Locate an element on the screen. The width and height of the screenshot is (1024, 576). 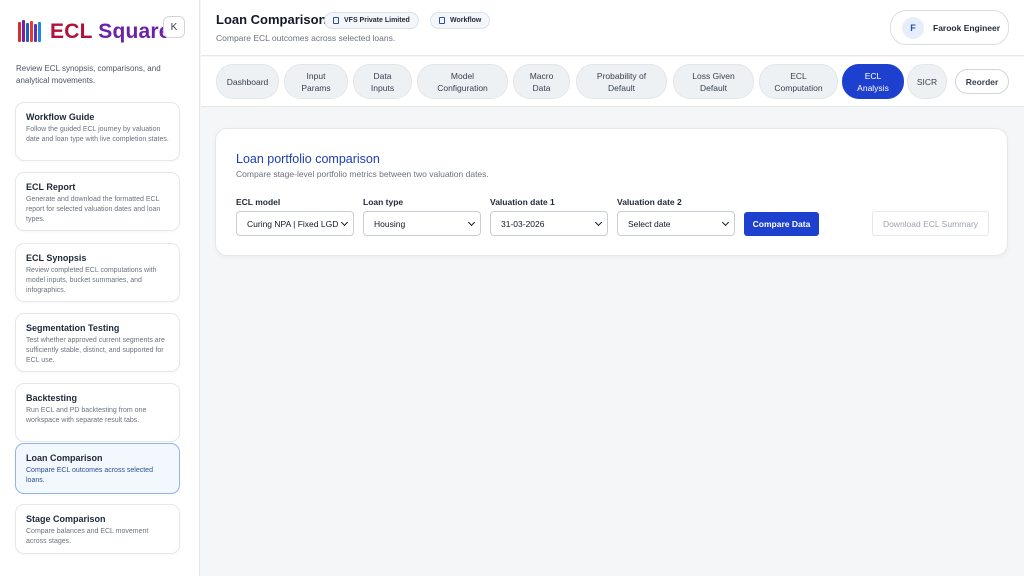
workflow-pill: Workflow is located at coordinates (460, 20).